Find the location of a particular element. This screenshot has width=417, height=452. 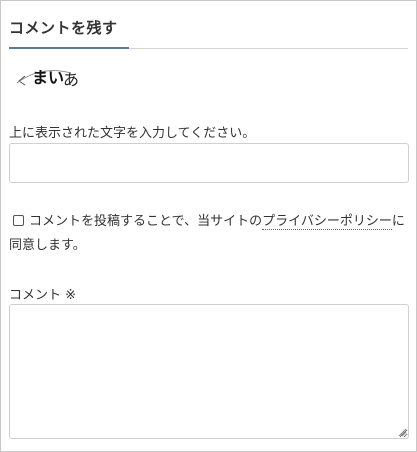

captcha-glyph-bold: まい is located at coordinates (48, 77).